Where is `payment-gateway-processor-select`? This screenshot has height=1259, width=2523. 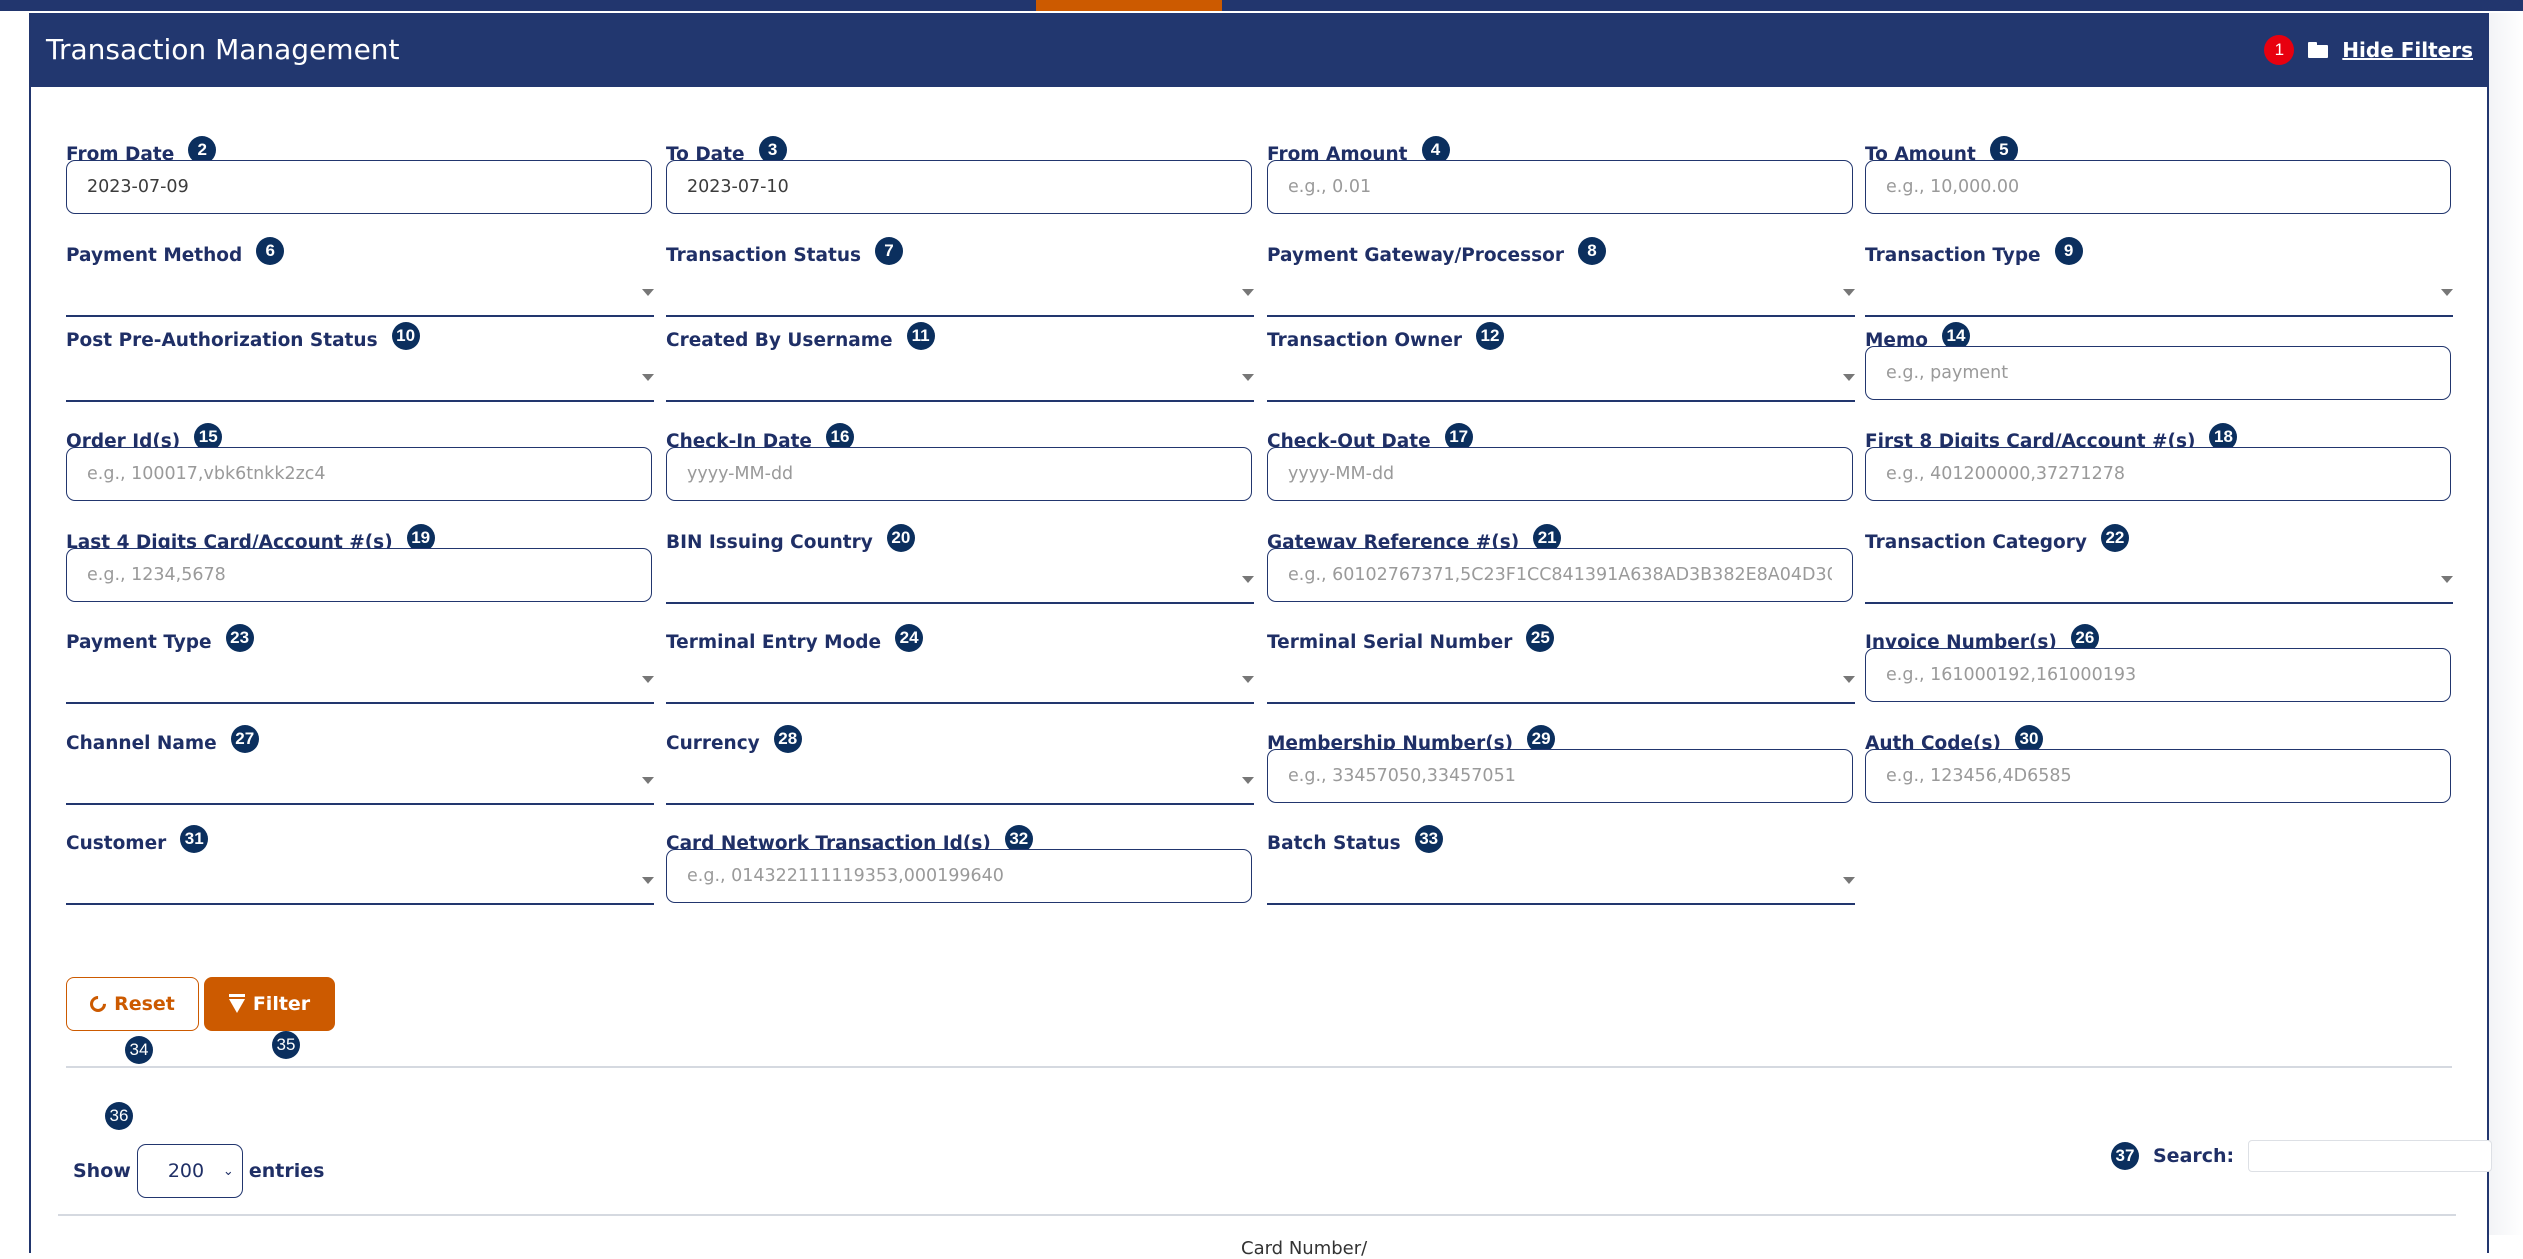 payment-gateway-processor-select is located at coordinates (1561, 297).